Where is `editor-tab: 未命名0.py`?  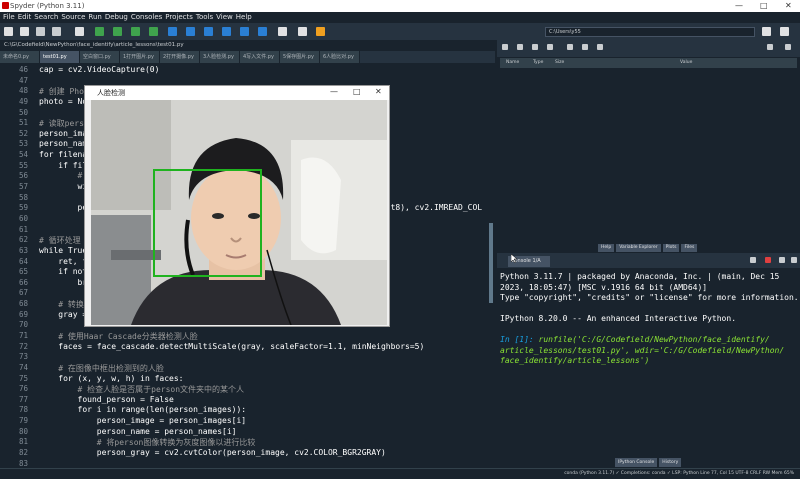 editor-tab: 未命名0.py is located at coordinates (20, 57).